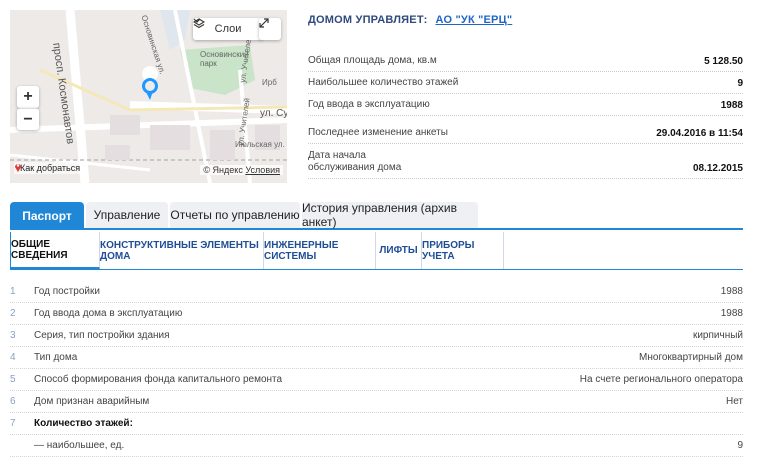  Describe the element at coordinates (127, 215) in the screenshot. I see `tab-management: Управление` at that location.